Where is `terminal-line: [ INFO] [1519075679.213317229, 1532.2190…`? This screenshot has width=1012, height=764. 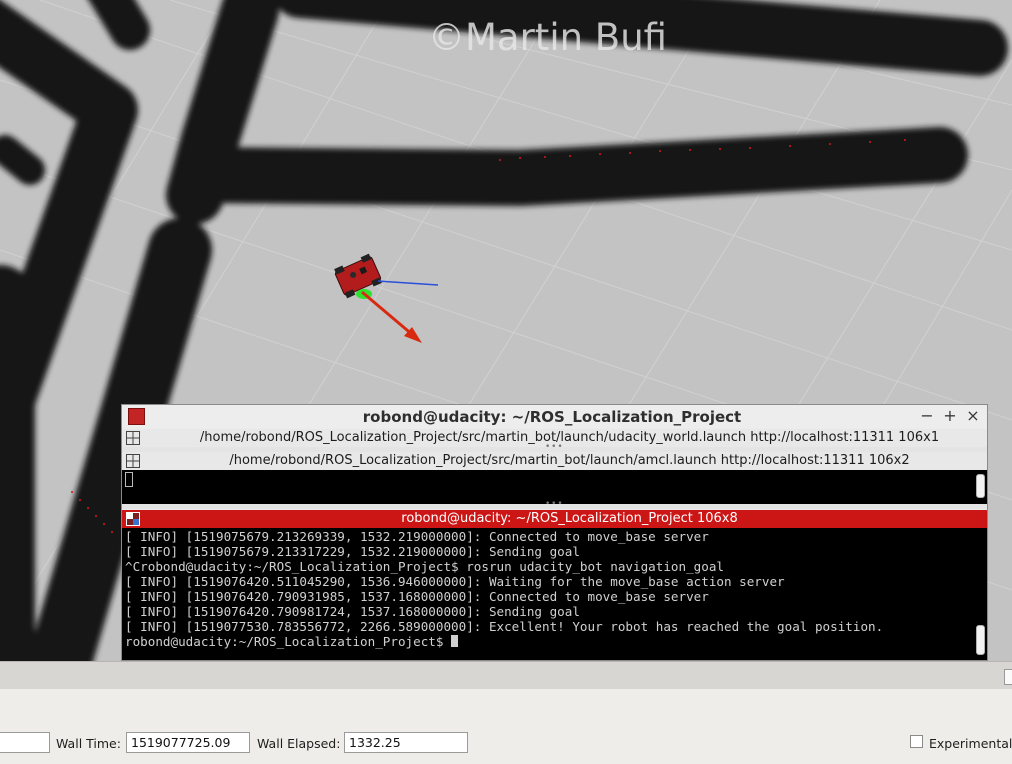
terminal-line: [ INFO] [1519075679.213317229, 1532.2190… is located at coordinates (352, 551).